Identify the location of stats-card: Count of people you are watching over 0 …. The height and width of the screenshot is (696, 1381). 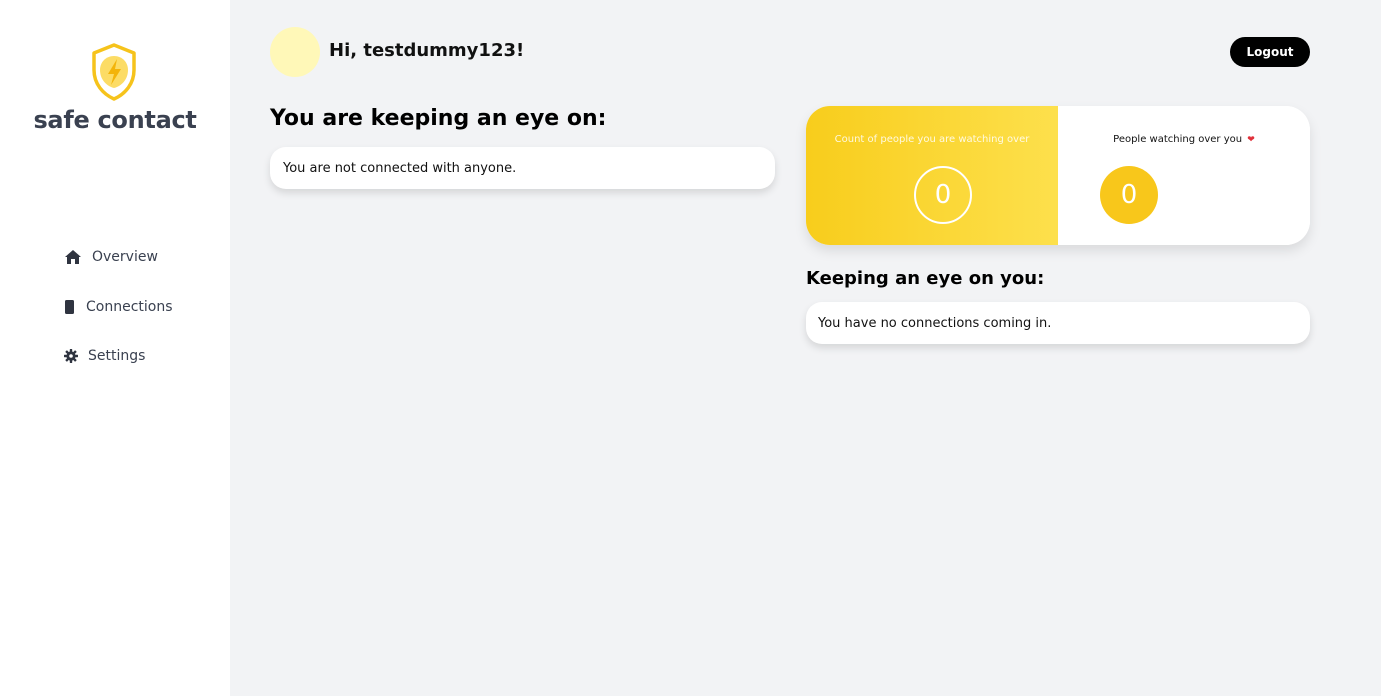
(1058, 175).